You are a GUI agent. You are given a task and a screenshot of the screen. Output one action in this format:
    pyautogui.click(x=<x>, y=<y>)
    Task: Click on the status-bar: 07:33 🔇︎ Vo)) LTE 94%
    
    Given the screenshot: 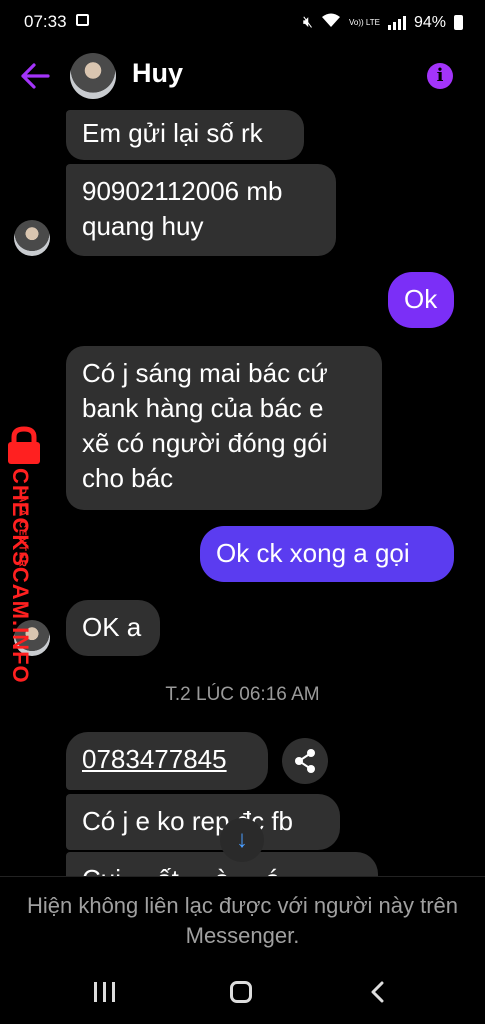 What is the action you would take?
    pyautogui.click(x=242, y=22)
    